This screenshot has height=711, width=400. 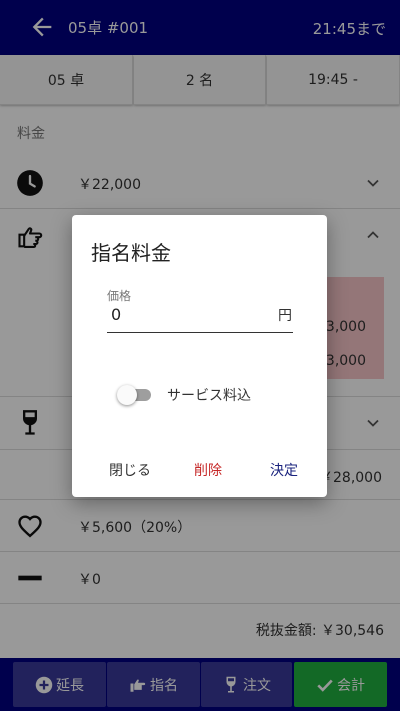 What do you see at coordinates (209, 396) in the screenshot?
I see `service-included-label: サービス料込` at bounding box center [209, 396].